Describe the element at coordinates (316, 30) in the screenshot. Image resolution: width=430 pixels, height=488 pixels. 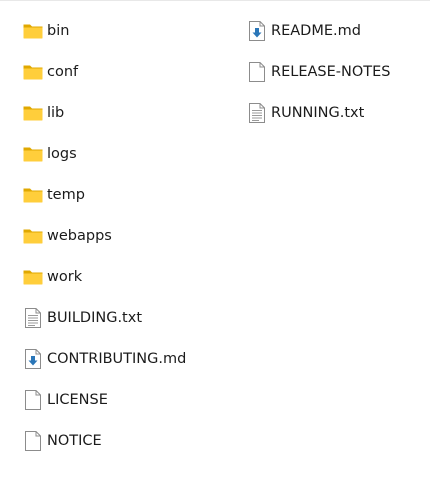
I see `file-name: README.md` at that location.